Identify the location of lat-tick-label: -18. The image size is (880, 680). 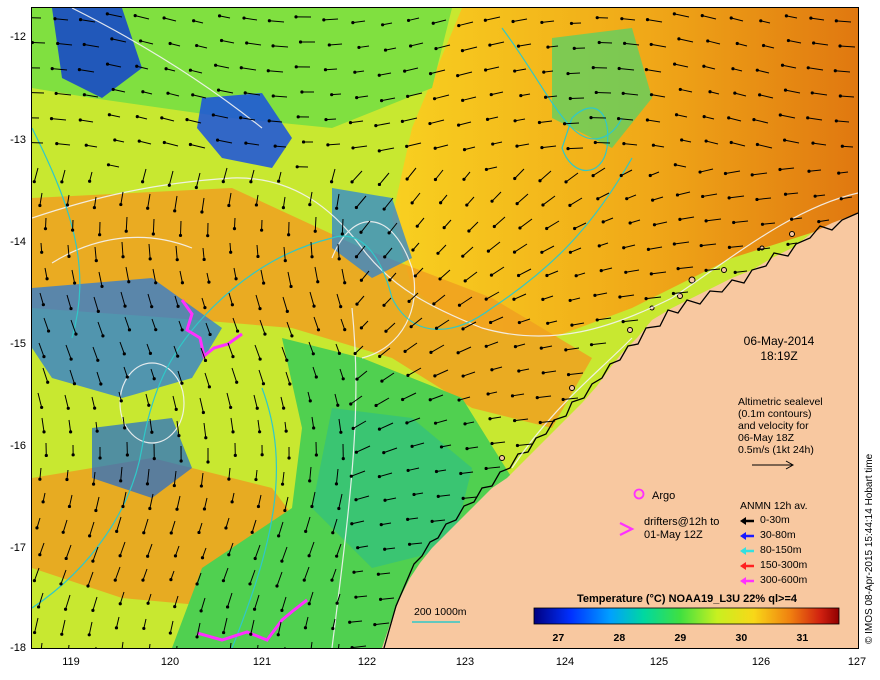
(18, 648).